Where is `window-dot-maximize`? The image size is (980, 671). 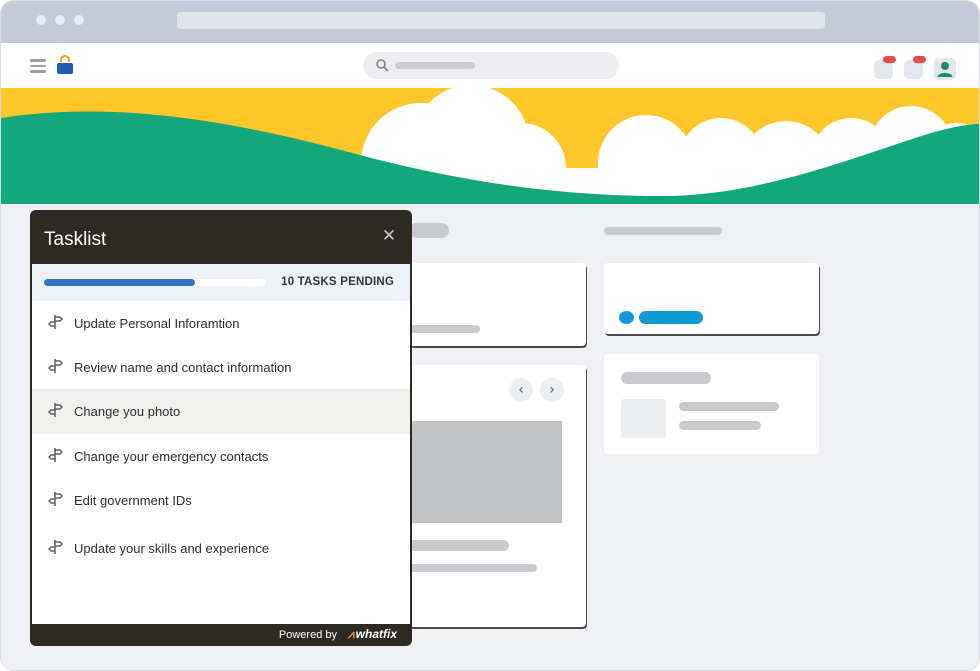
window-dot-maximize is located at coordinates (79, 20).